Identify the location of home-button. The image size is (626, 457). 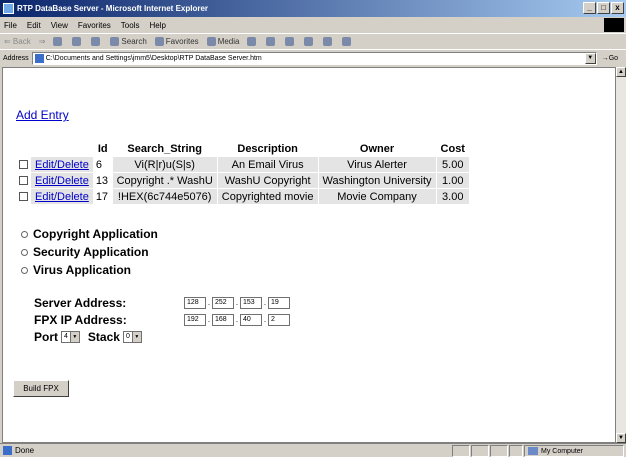
(96, 41).